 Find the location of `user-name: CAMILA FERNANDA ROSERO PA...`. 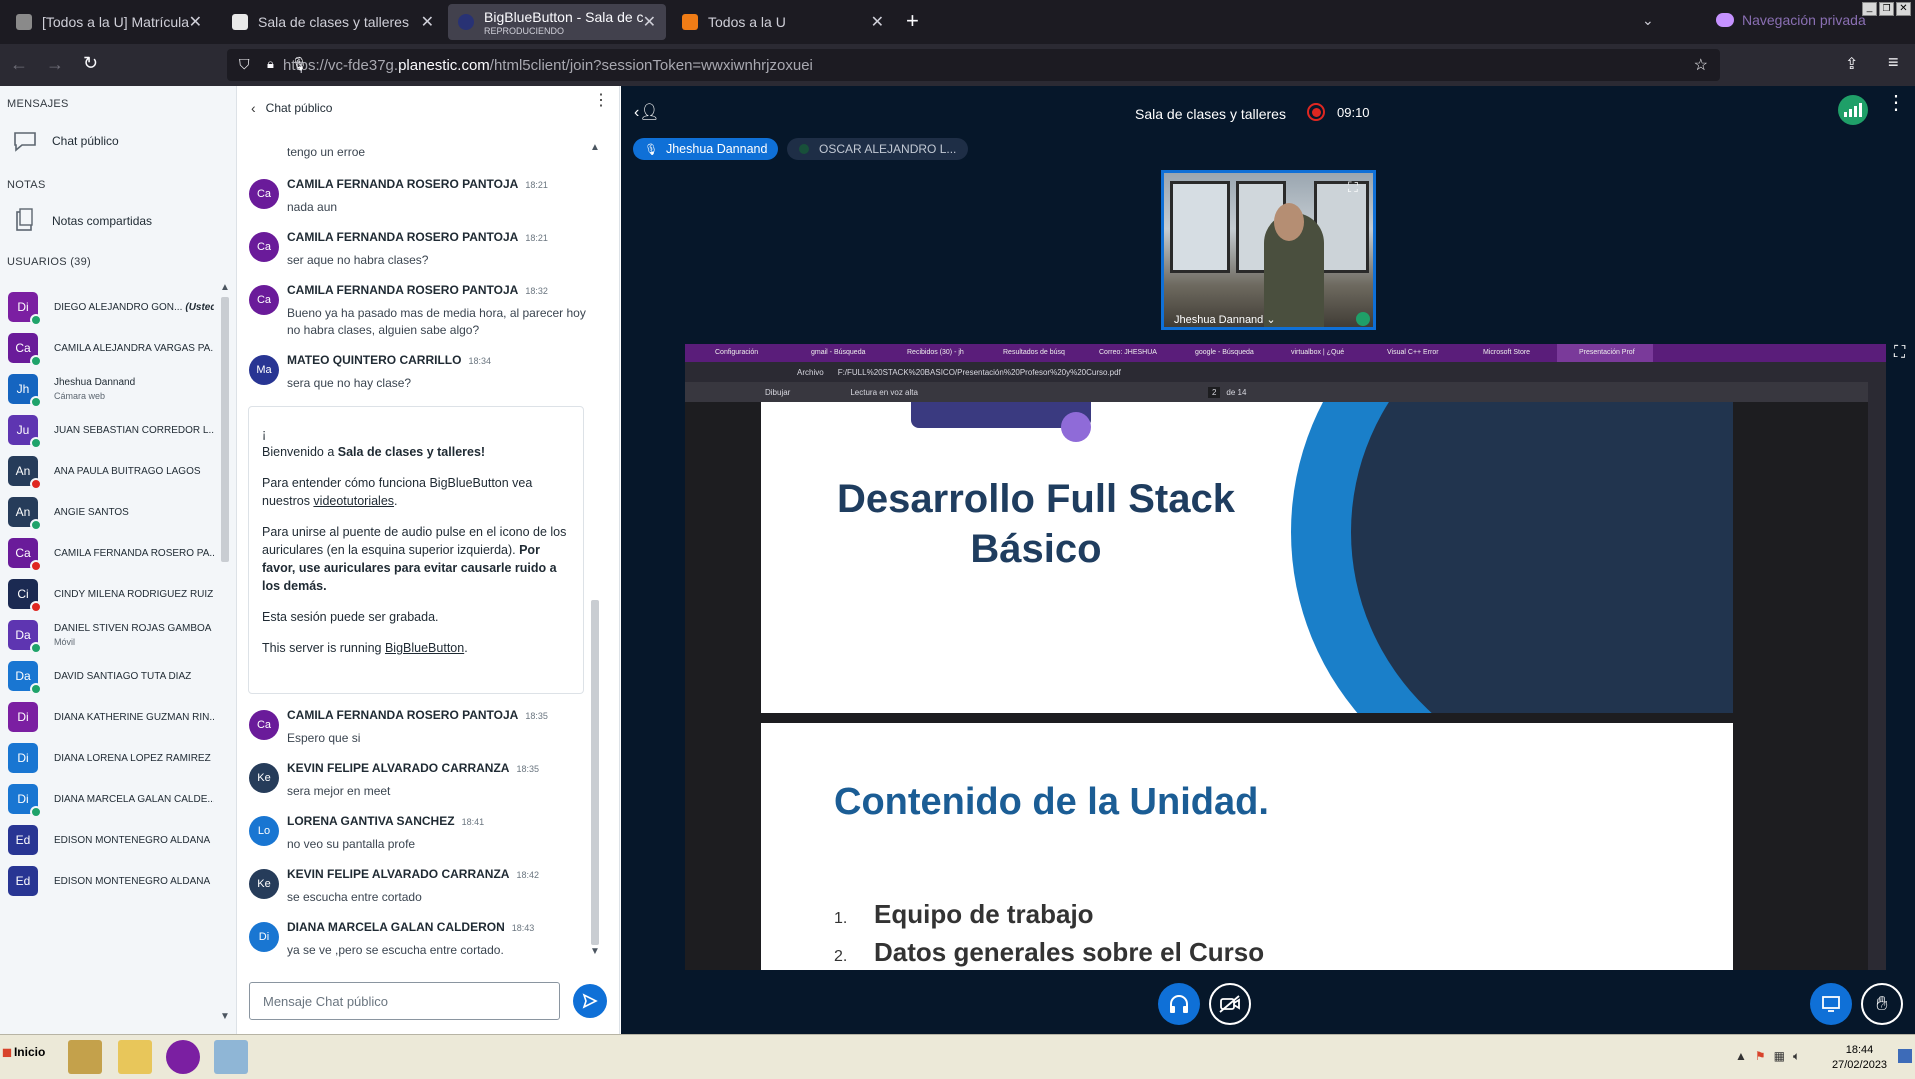

user-name: CAMILA FERNANDA ROSERO PA... is located at coordinates (134, 553).